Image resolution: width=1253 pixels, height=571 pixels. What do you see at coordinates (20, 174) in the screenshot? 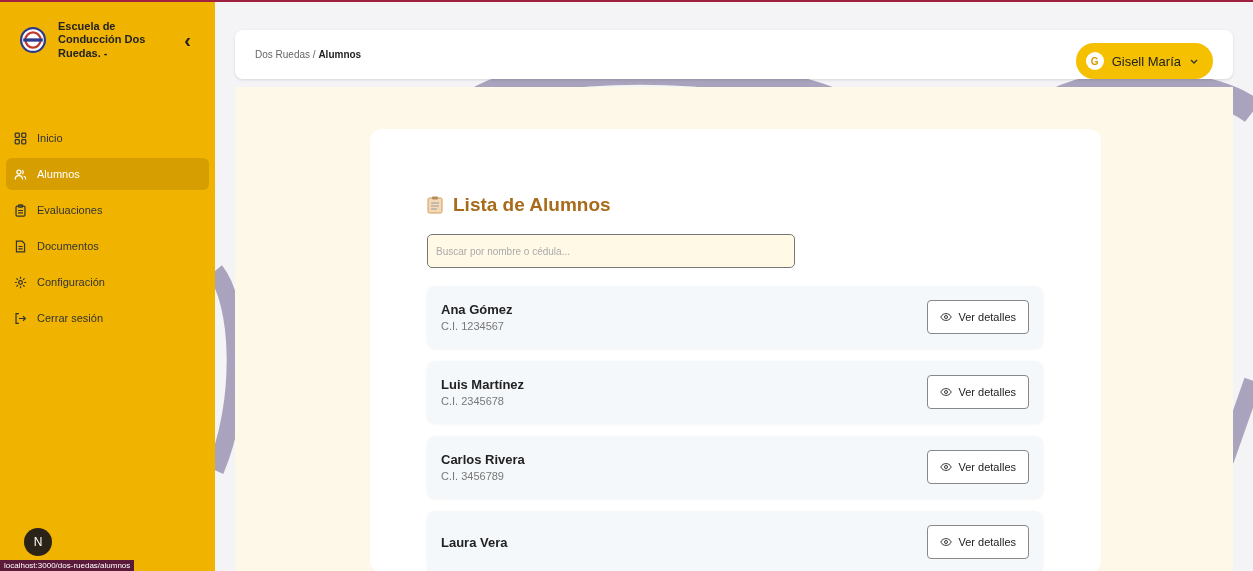
I see `users-icon` at bounding box center [20, 174].